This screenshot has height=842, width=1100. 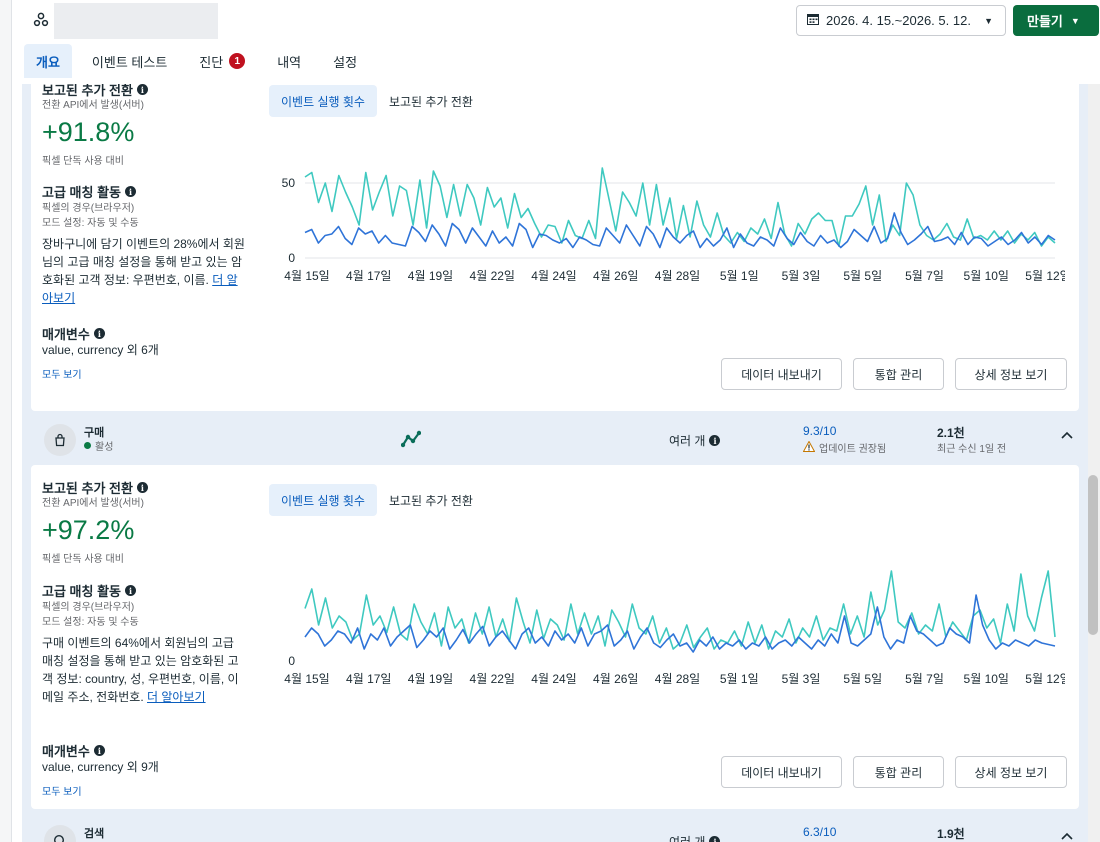 I want to click on pixel-icon, so click(x=41, y=20).